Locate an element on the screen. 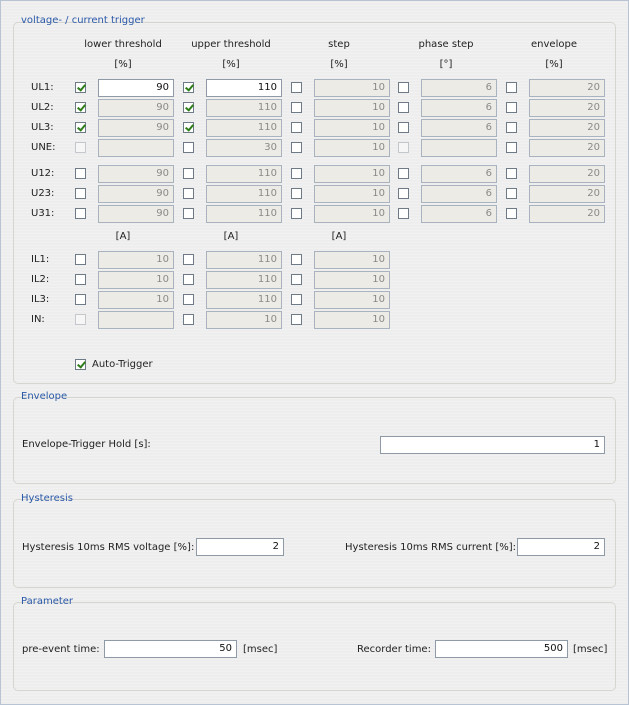  input-u12-phase-step: 6 is located at coordinates (459, 174).